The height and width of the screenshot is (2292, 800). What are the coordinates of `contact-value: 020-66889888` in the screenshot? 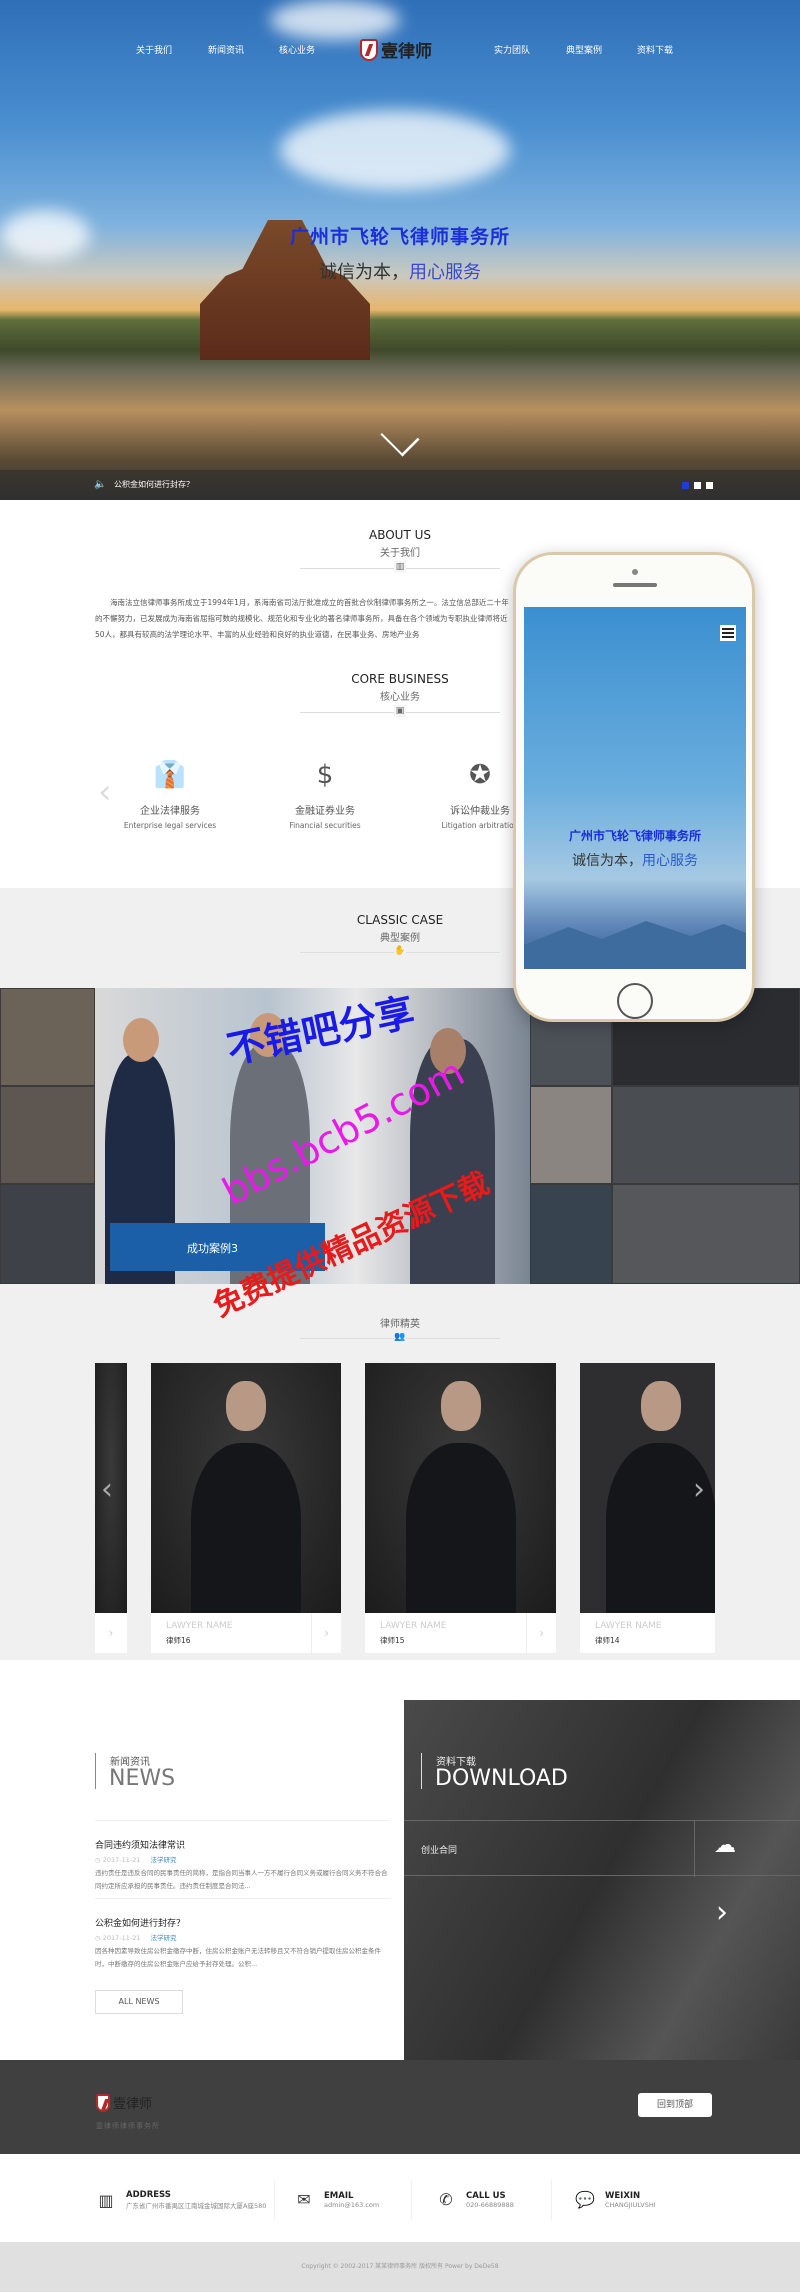 It's located at (490, 2204).